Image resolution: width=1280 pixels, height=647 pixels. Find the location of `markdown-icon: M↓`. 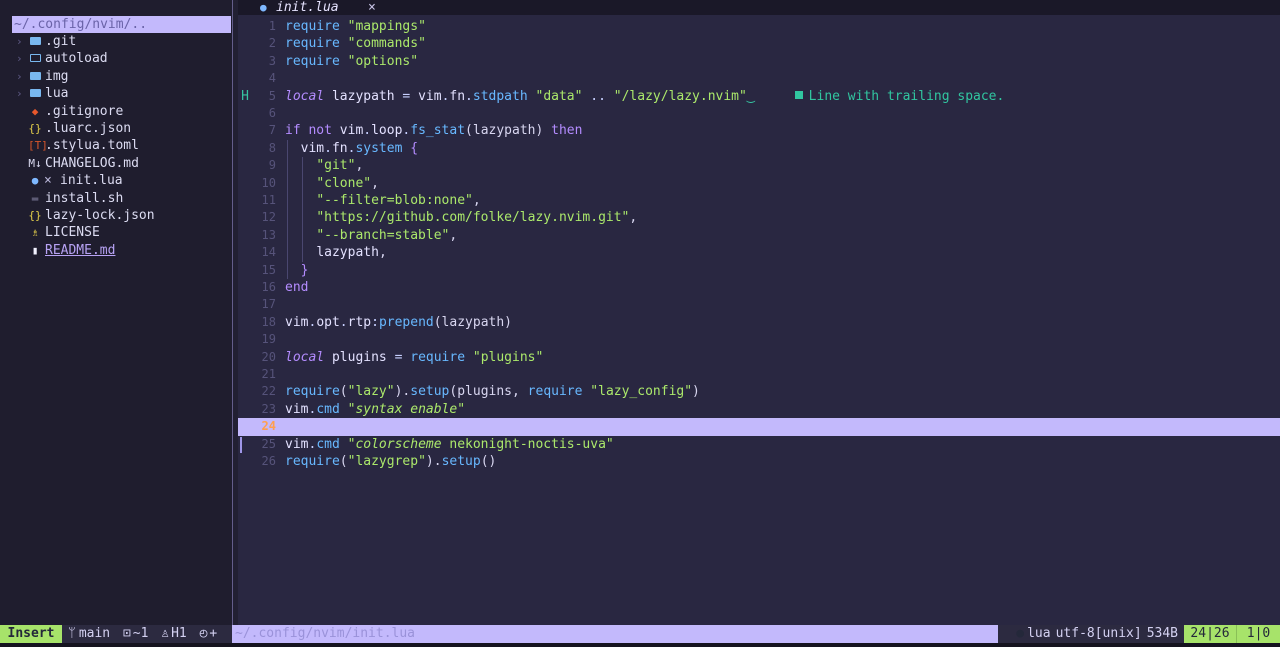

markdown-icon: M↓ is located at coordinates (35, 163).